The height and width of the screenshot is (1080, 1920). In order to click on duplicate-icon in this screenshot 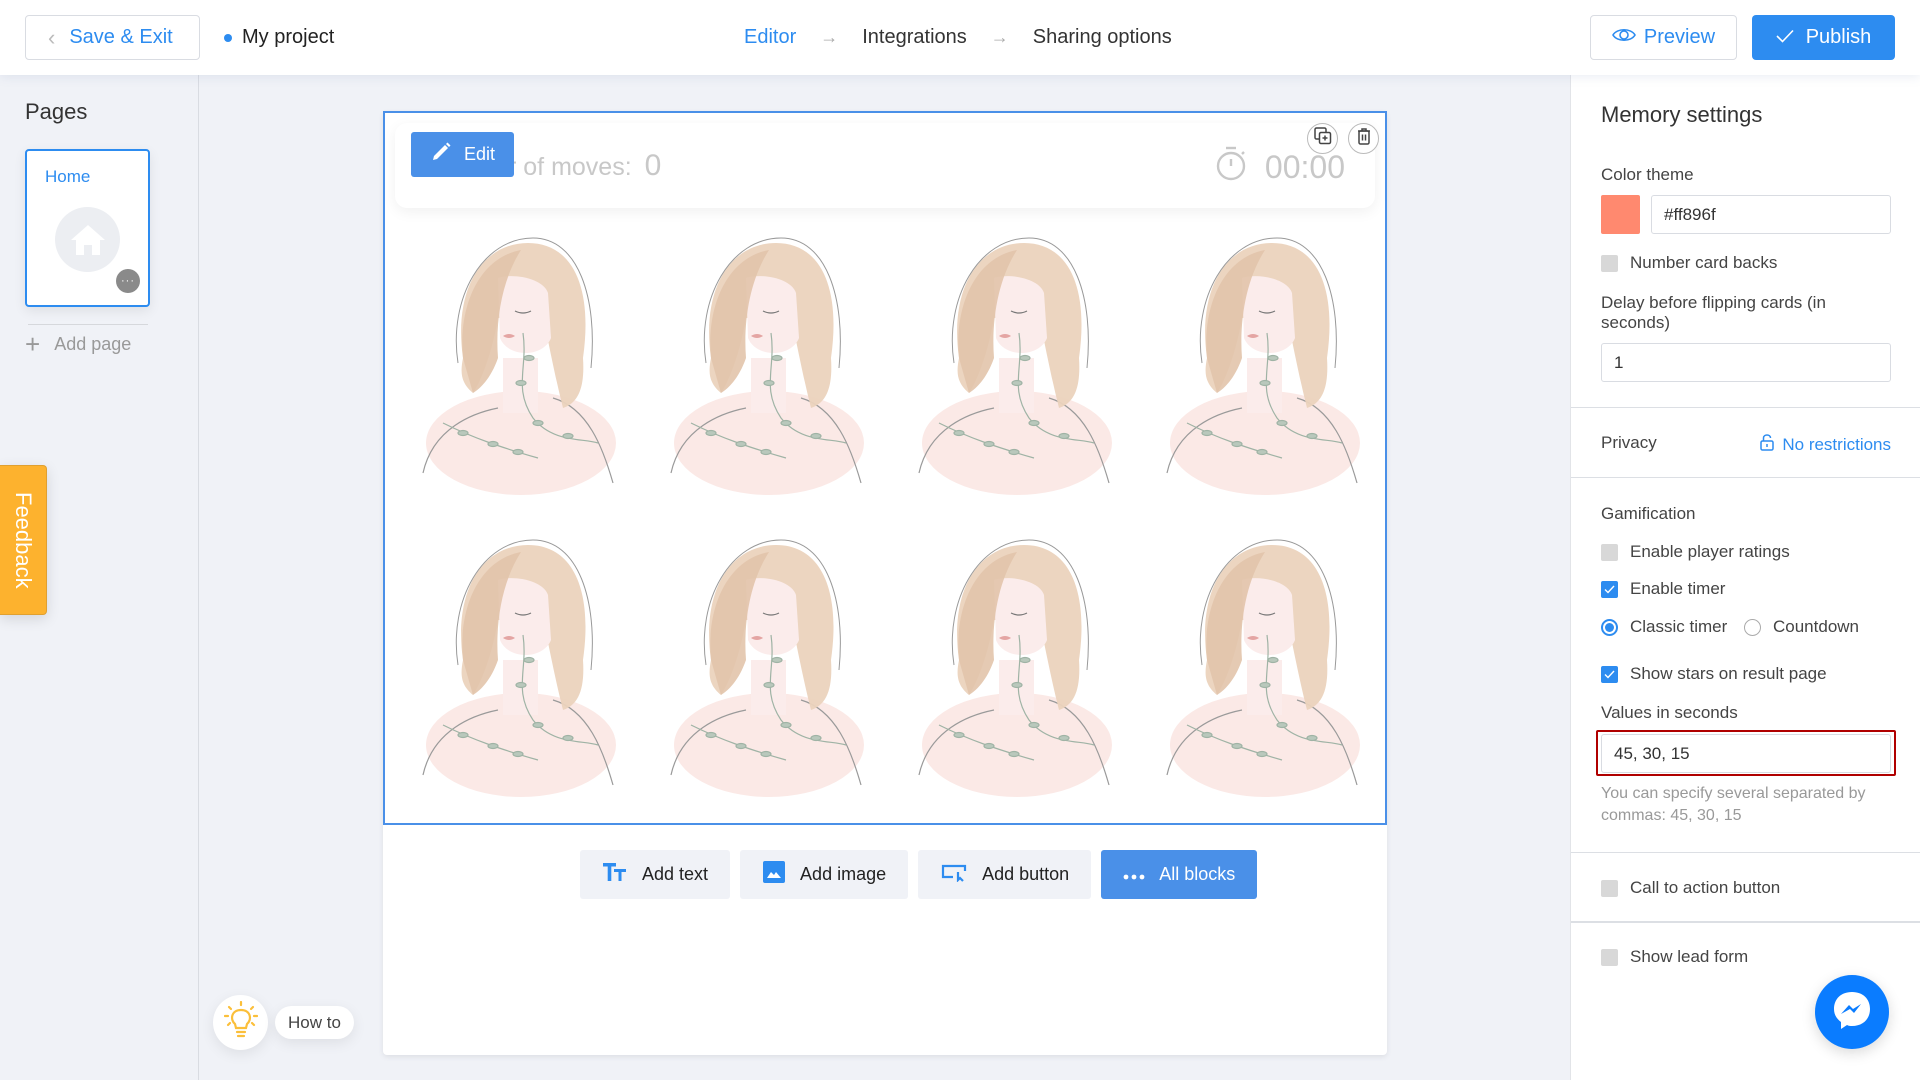, I will do `click(1322, 138)`.